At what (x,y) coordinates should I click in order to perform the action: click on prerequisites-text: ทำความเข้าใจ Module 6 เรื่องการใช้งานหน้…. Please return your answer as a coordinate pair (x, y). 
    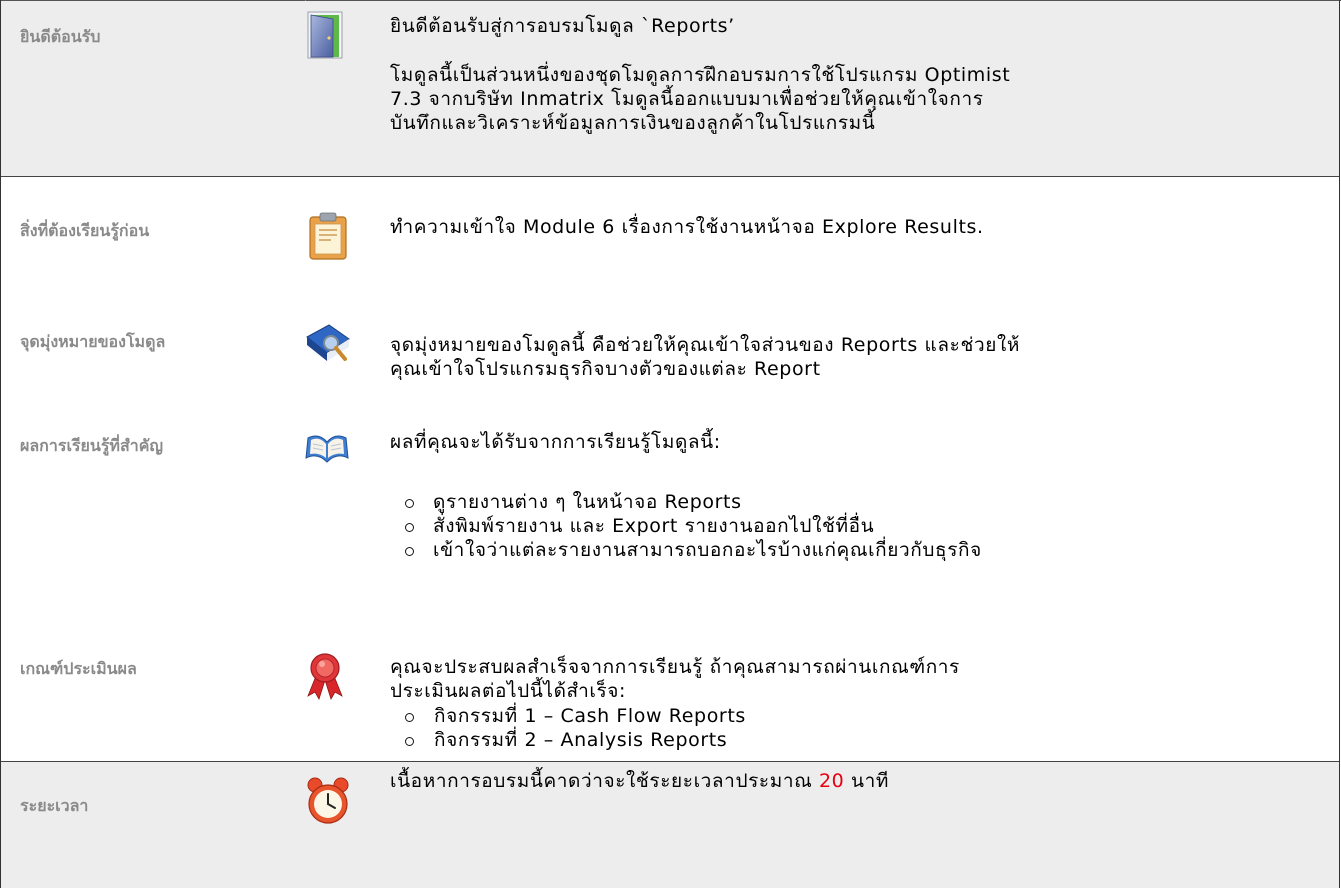
    Looking at the image, I should click on (687, 227).